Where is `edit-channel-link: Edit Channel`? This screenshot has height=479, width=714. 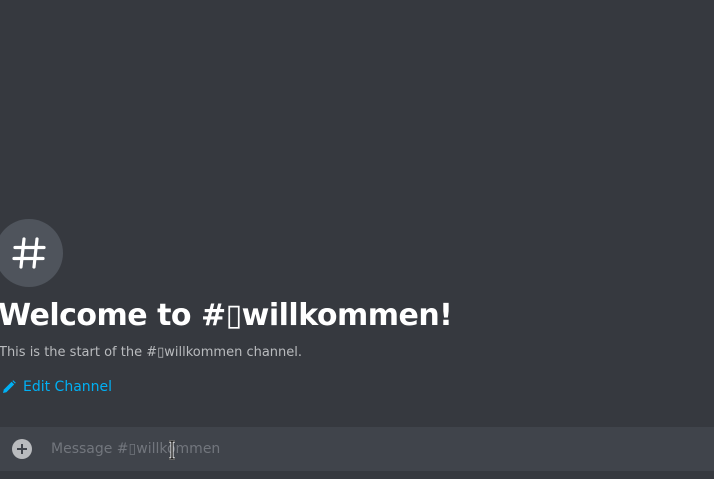 edit-channel-link: Edit Channel is located at coordinates (57, 387).